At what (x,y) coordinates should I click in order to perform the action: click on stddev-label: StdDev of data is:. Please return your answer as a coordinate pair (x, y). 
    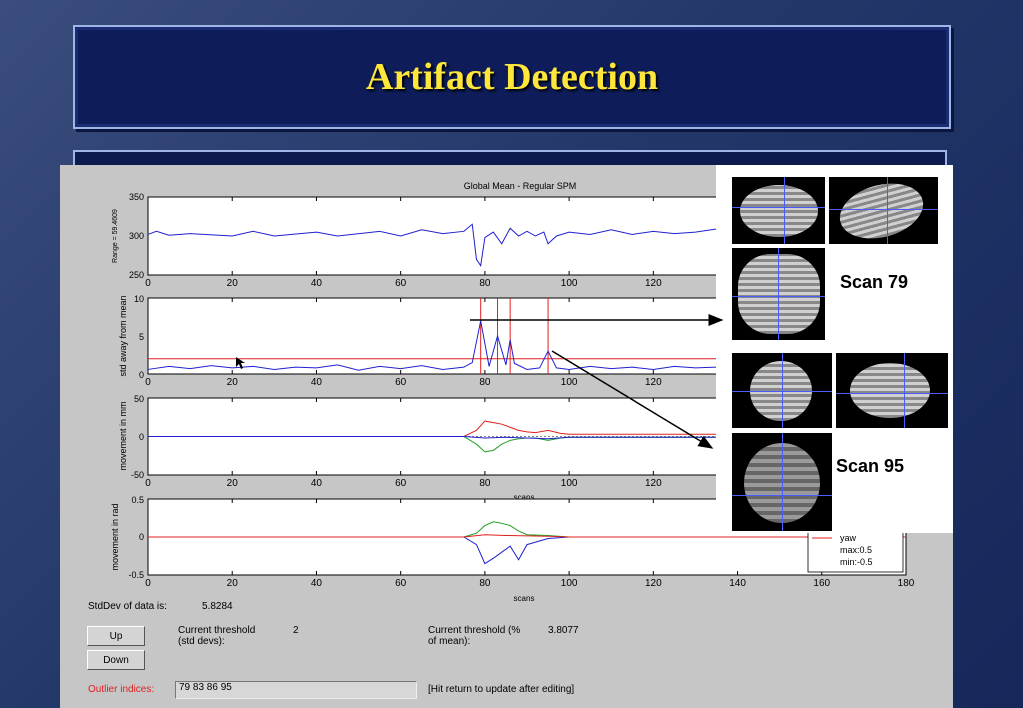
    Looking at the image, I should click on (127, 606).